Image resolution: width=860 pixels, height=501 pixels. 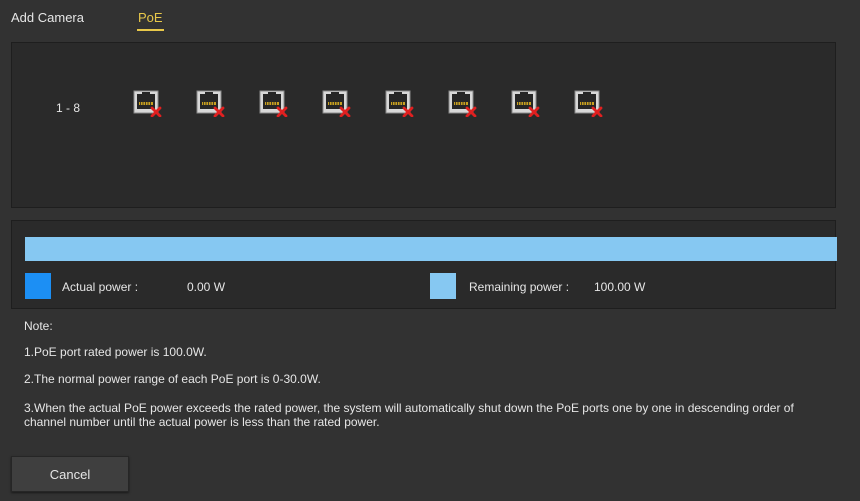 I want to click on remaining-power-swatch, so click(x=443, y=286).